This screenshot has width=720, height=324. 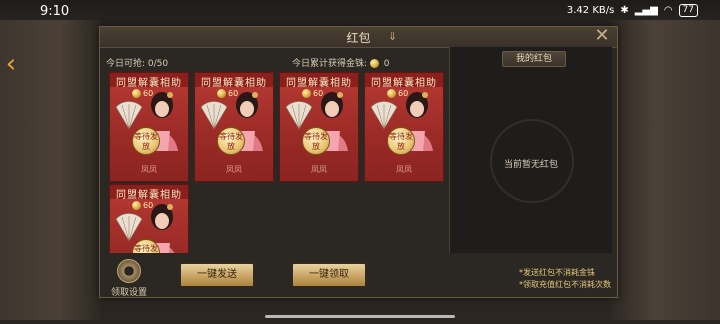 I want to click on expand-side-menu-icon: ‹, so click(x=11, y=64).